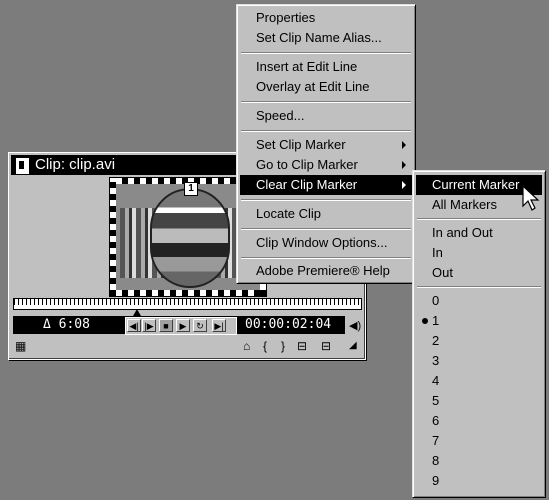 This screenshot has width=549, height=500. What do you see at coordinates (326, 271) in the screenshot?
I see `menu-item-adobe-premiere-help: Adobe Premiere® Help` at bounding box center [326, 271].